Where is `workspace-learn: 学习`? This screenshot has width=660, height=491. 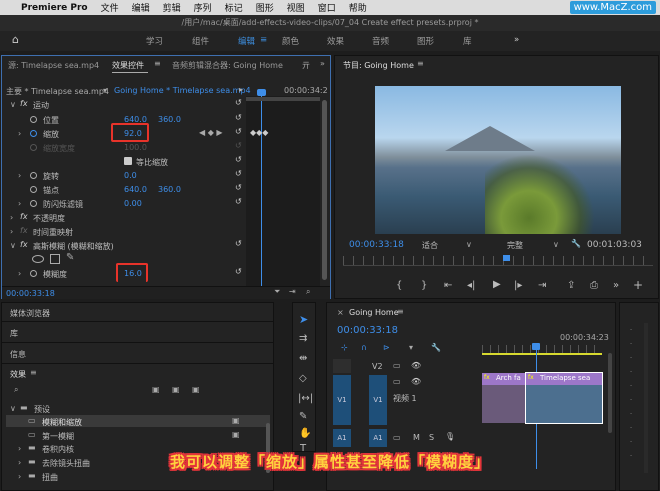 workspace-learn: 学习 is located at coordinates (154, 41).